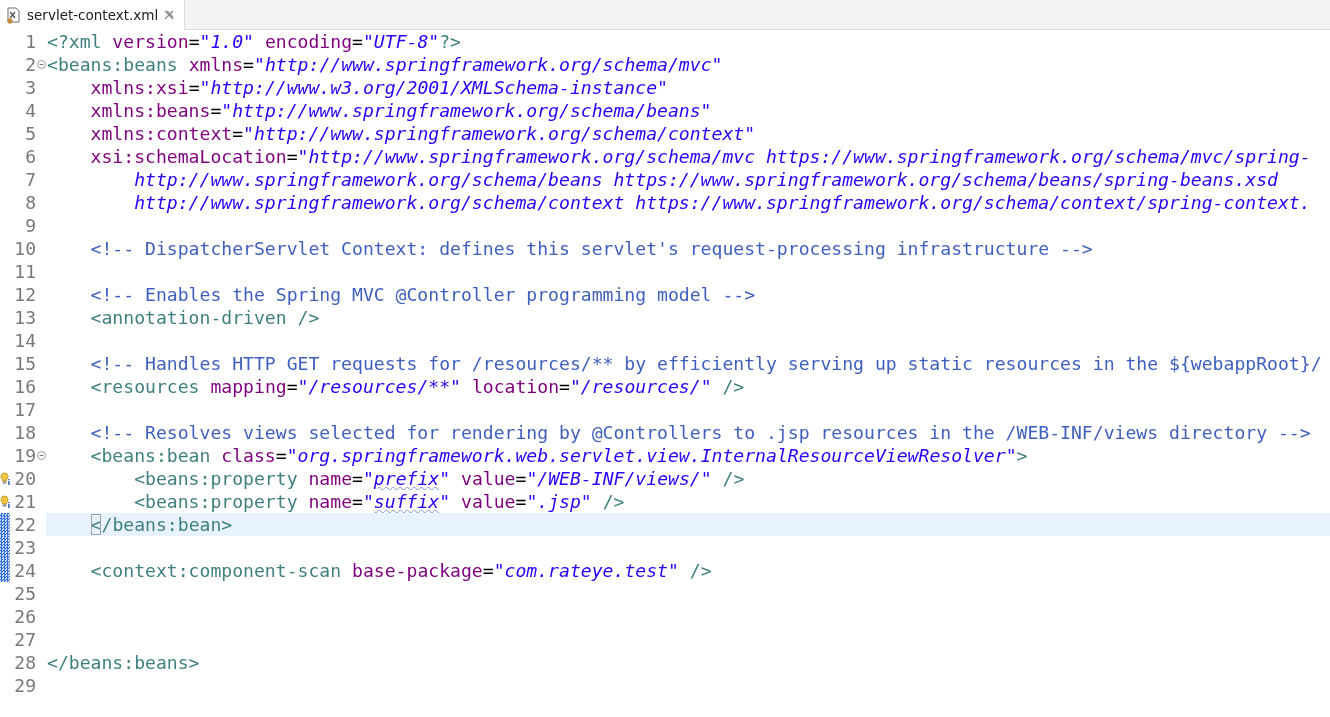  Describe the element at coordinates (24, 386) in the screenshot. I see `line-number: 16` at that location.